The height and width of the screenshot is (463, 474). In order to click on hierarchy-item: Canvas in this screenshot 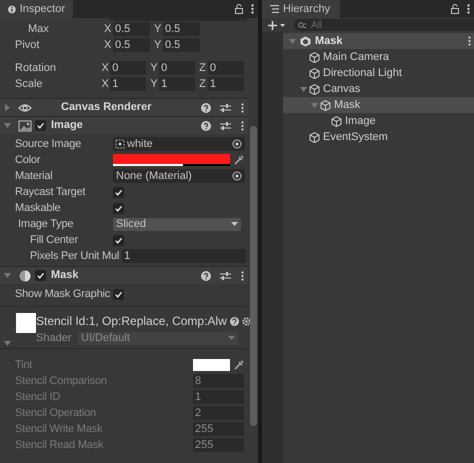, I will do `click(378, 89)`.